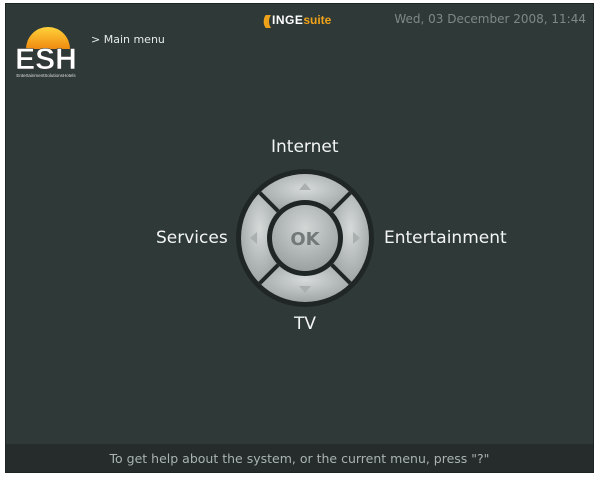  I want to click on ok-label: OK, so click(305, 239).